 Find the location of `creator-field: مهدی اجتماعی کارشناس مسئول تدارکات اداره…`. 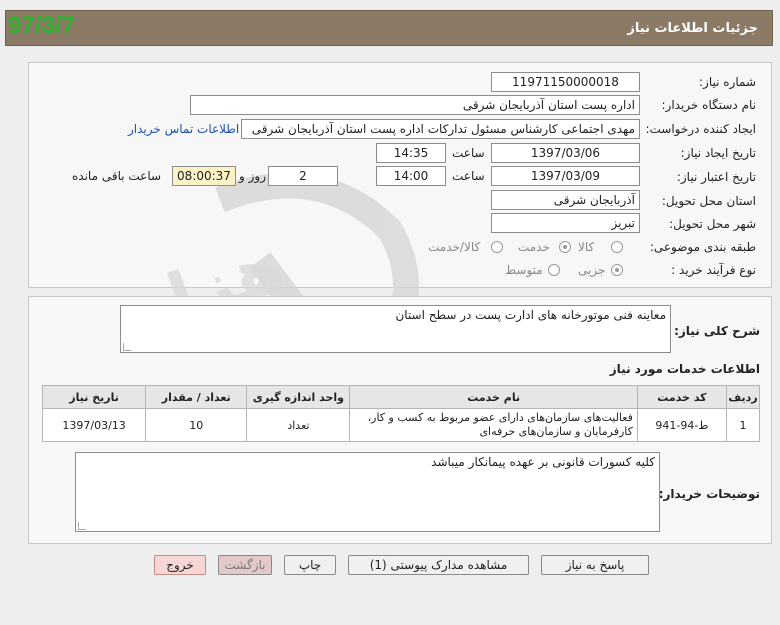

creator-field: مهدی اجتماعی کارشناس مسئول تدارکات اداره… is located at coordinates (440, 129).